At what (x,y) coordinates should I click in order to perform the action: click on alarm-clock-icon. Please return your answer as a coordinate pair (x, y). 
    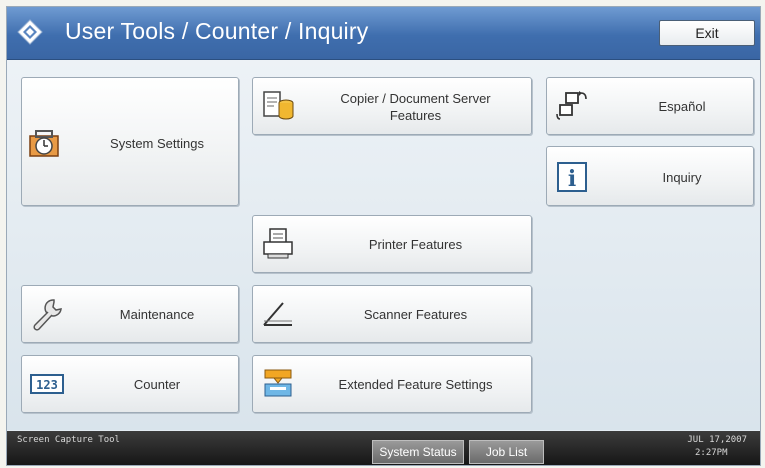
    Looking at the image, I should click on (44, 143).